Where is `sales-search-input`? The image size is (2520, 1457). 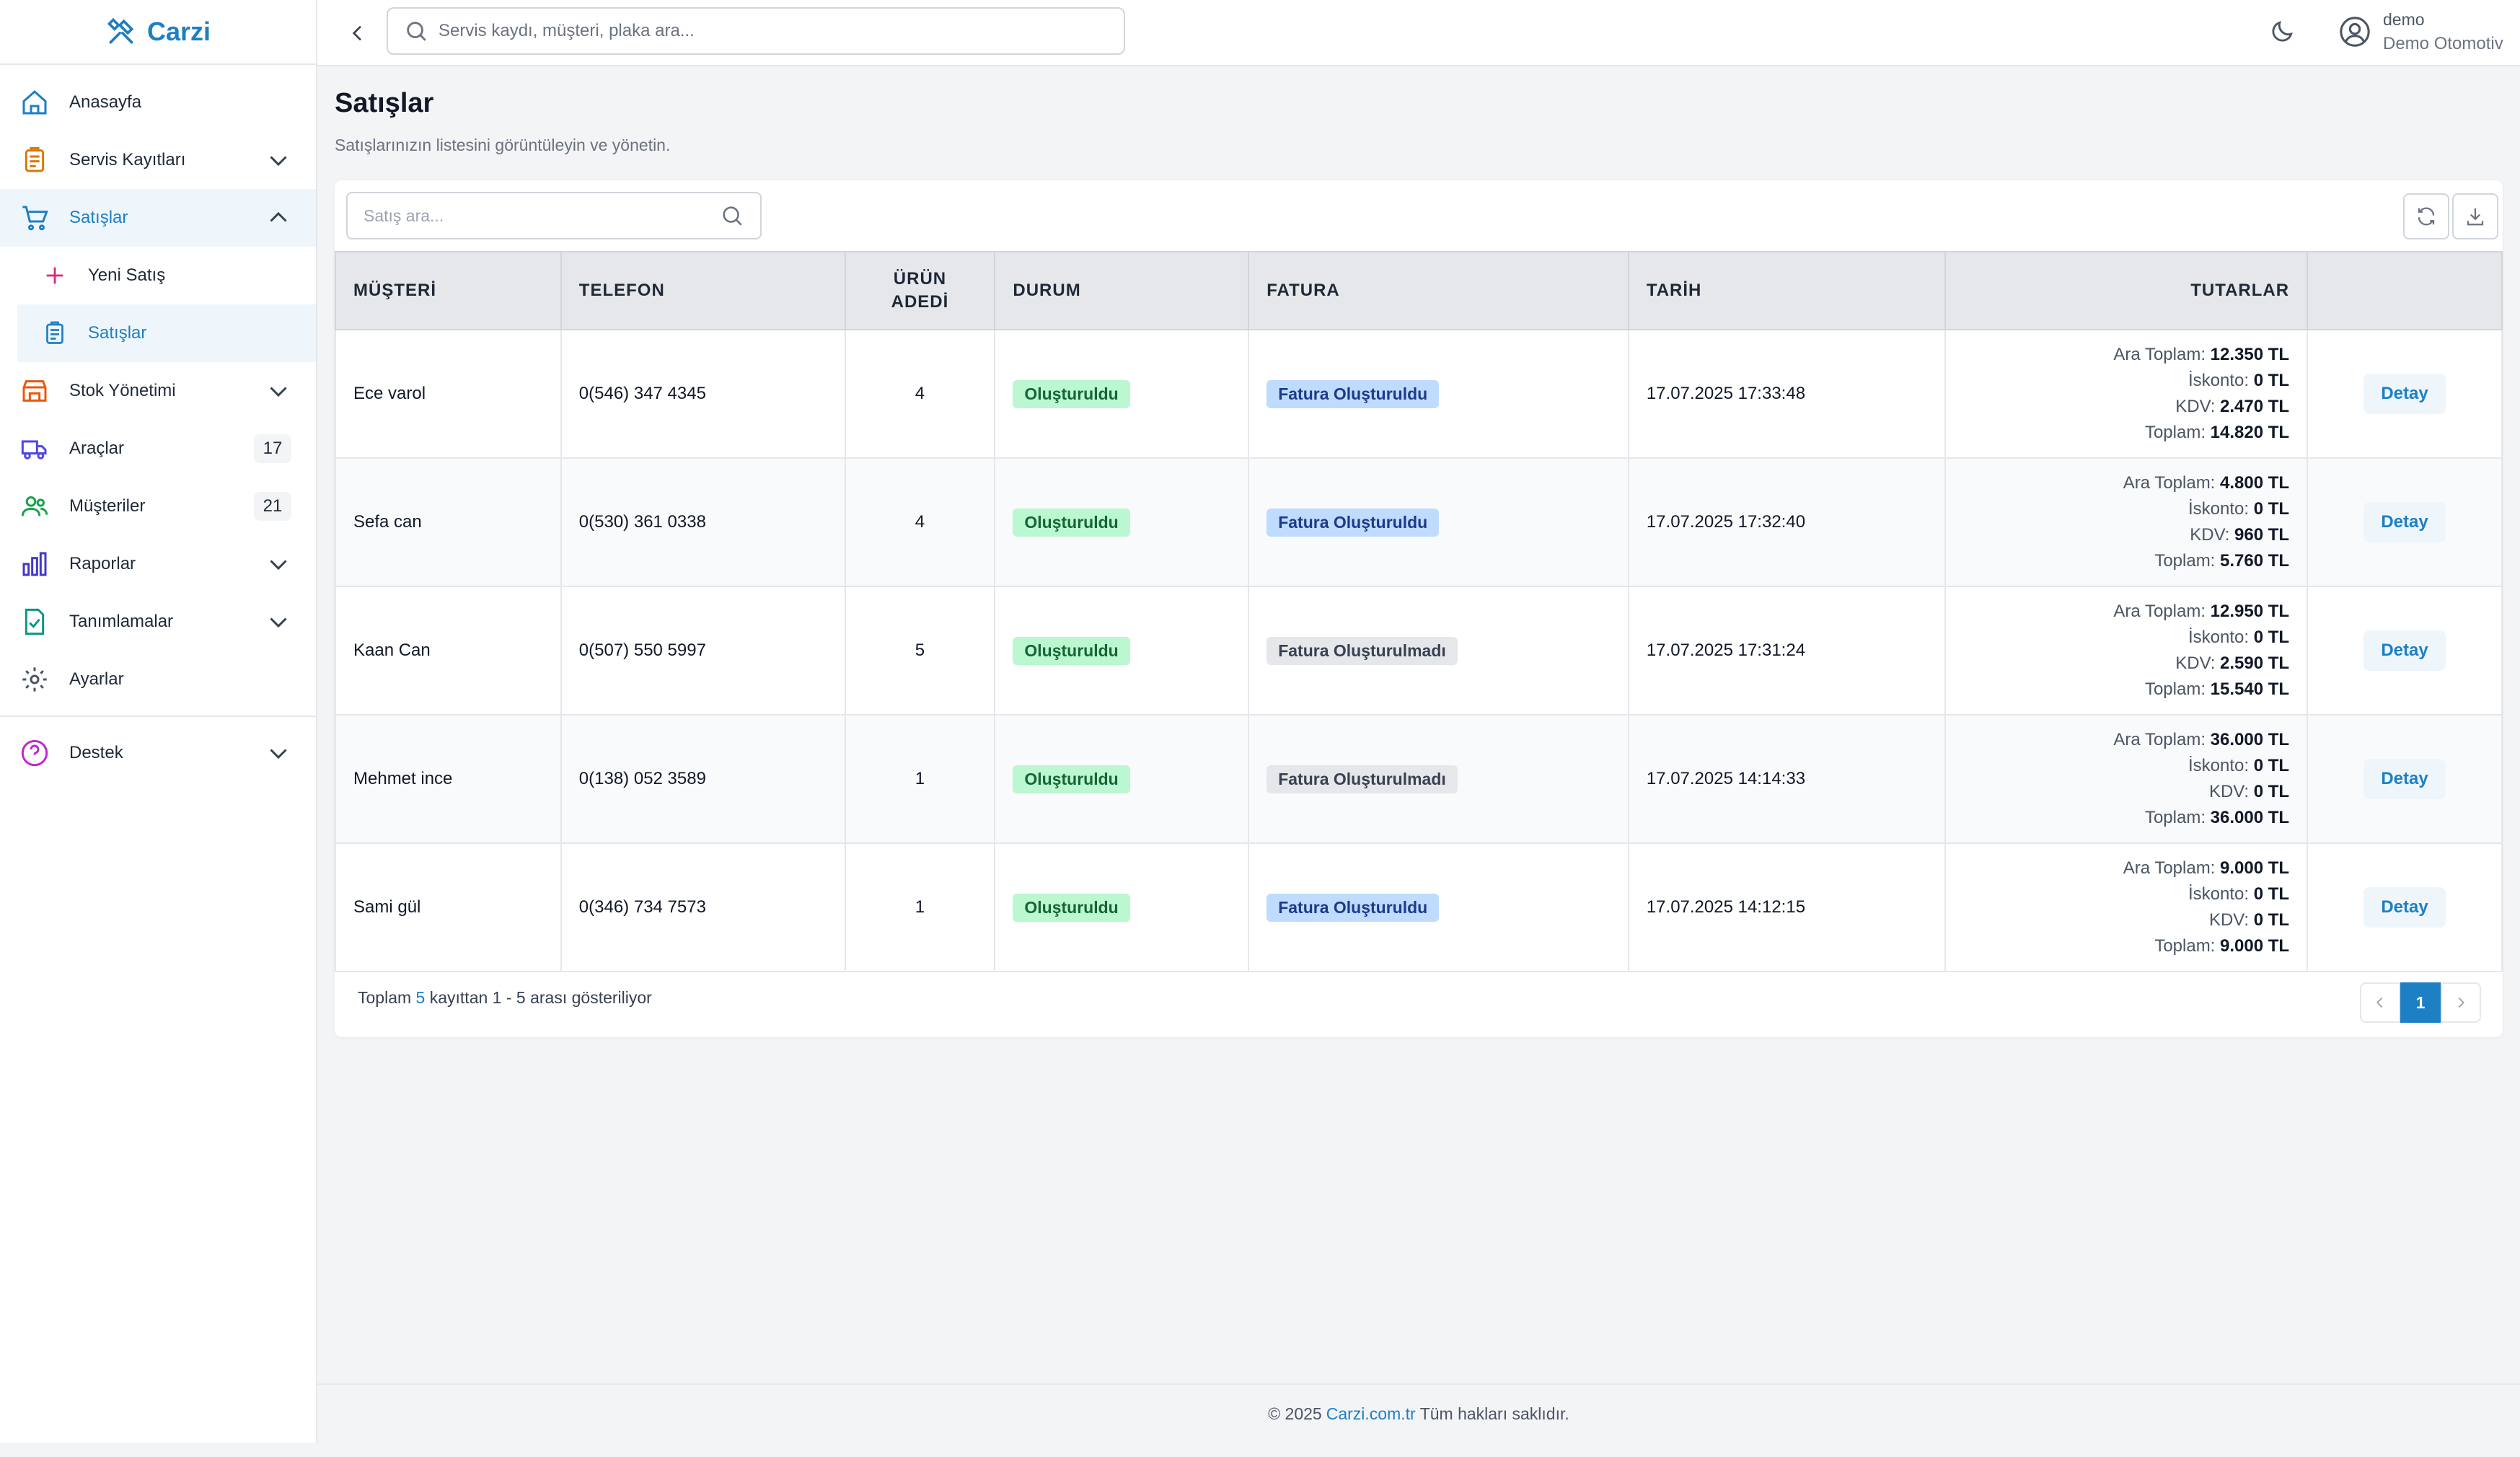
sales-search-input is located at coordinates (542, 216).